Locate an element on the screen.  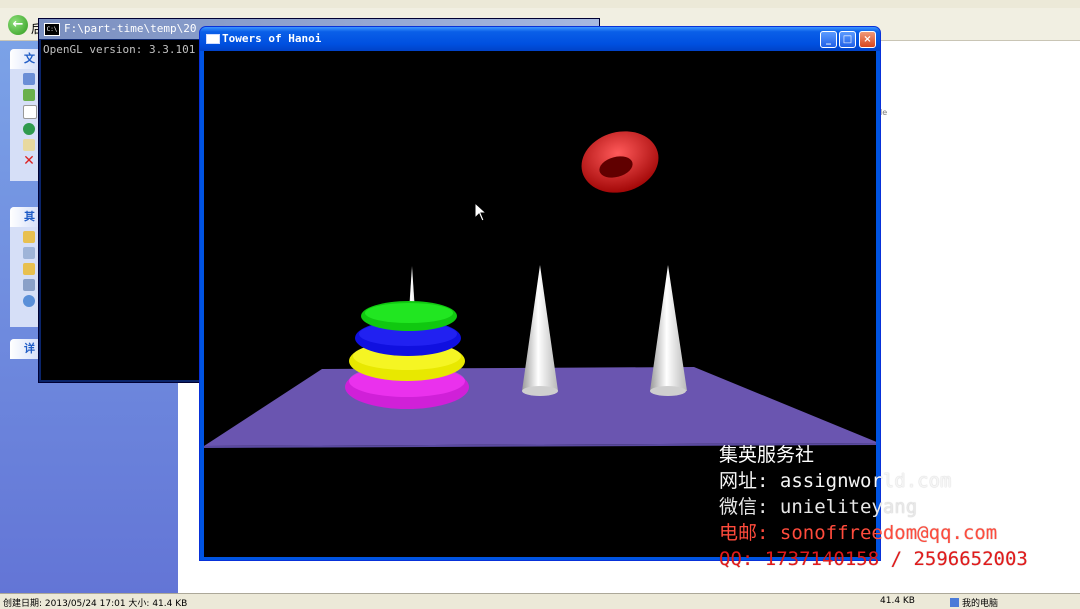
maximize-button: □ is located at coordinates (847, 39).